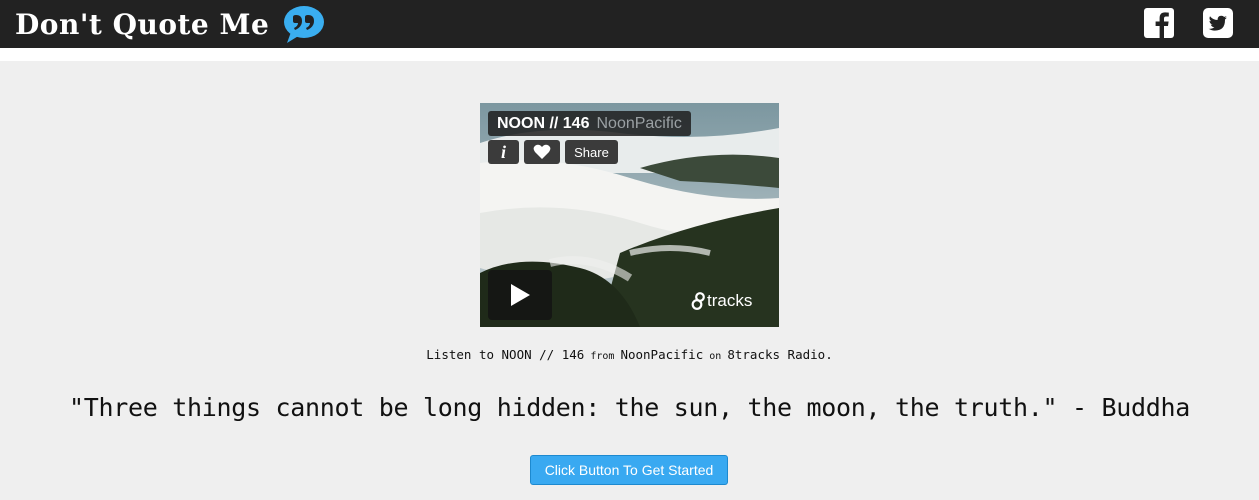 This screenshot has height=500, width=1259. What do you see at coordinates (629, 470) in the screenshot?
I see `get-started-button: Click Button To Get Started` at bounding box center [629, 470].